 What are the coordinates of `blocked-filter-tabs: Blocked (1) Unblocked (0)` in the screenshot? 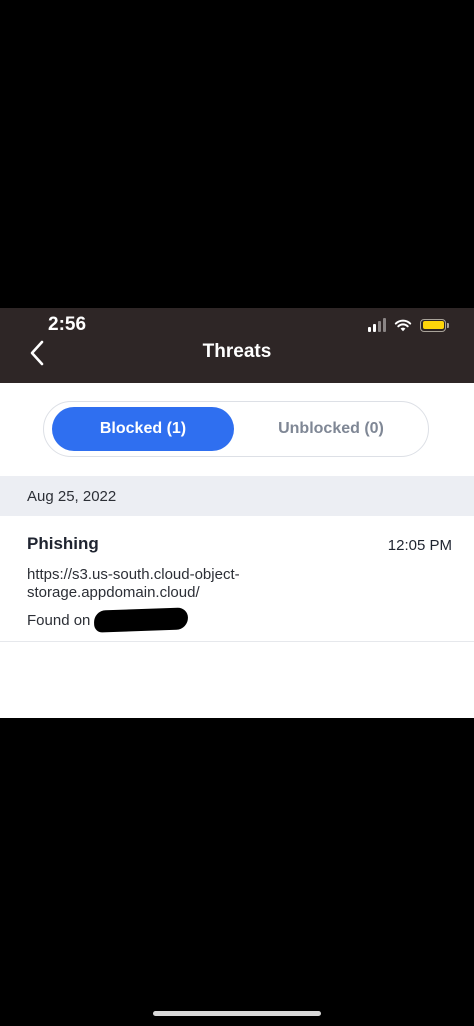 It's located at (236, 429).